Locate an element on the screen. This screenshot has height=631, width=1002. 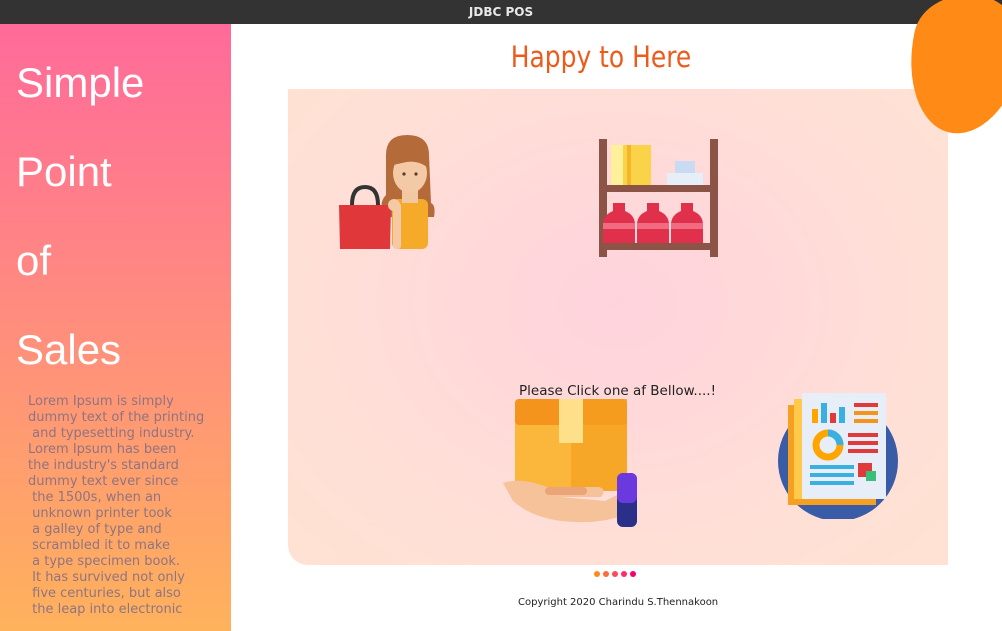
copyright-text: Copyright 2020 Charindu S.Thennakoon is located at coordinates (618, 602).